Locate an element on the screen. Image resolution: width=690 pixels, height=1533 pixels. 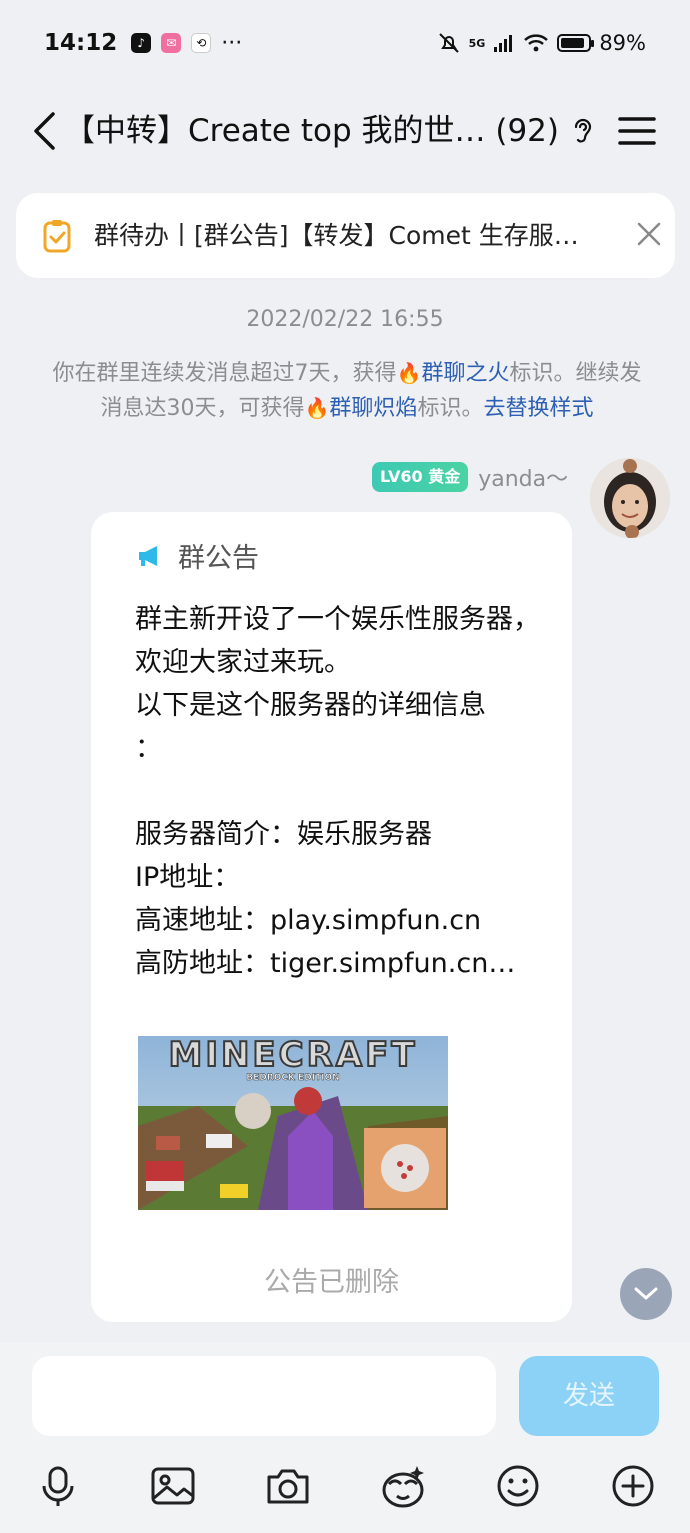
group-blaze-link: 群聊炽焰 is located at coordinates (373, 408).